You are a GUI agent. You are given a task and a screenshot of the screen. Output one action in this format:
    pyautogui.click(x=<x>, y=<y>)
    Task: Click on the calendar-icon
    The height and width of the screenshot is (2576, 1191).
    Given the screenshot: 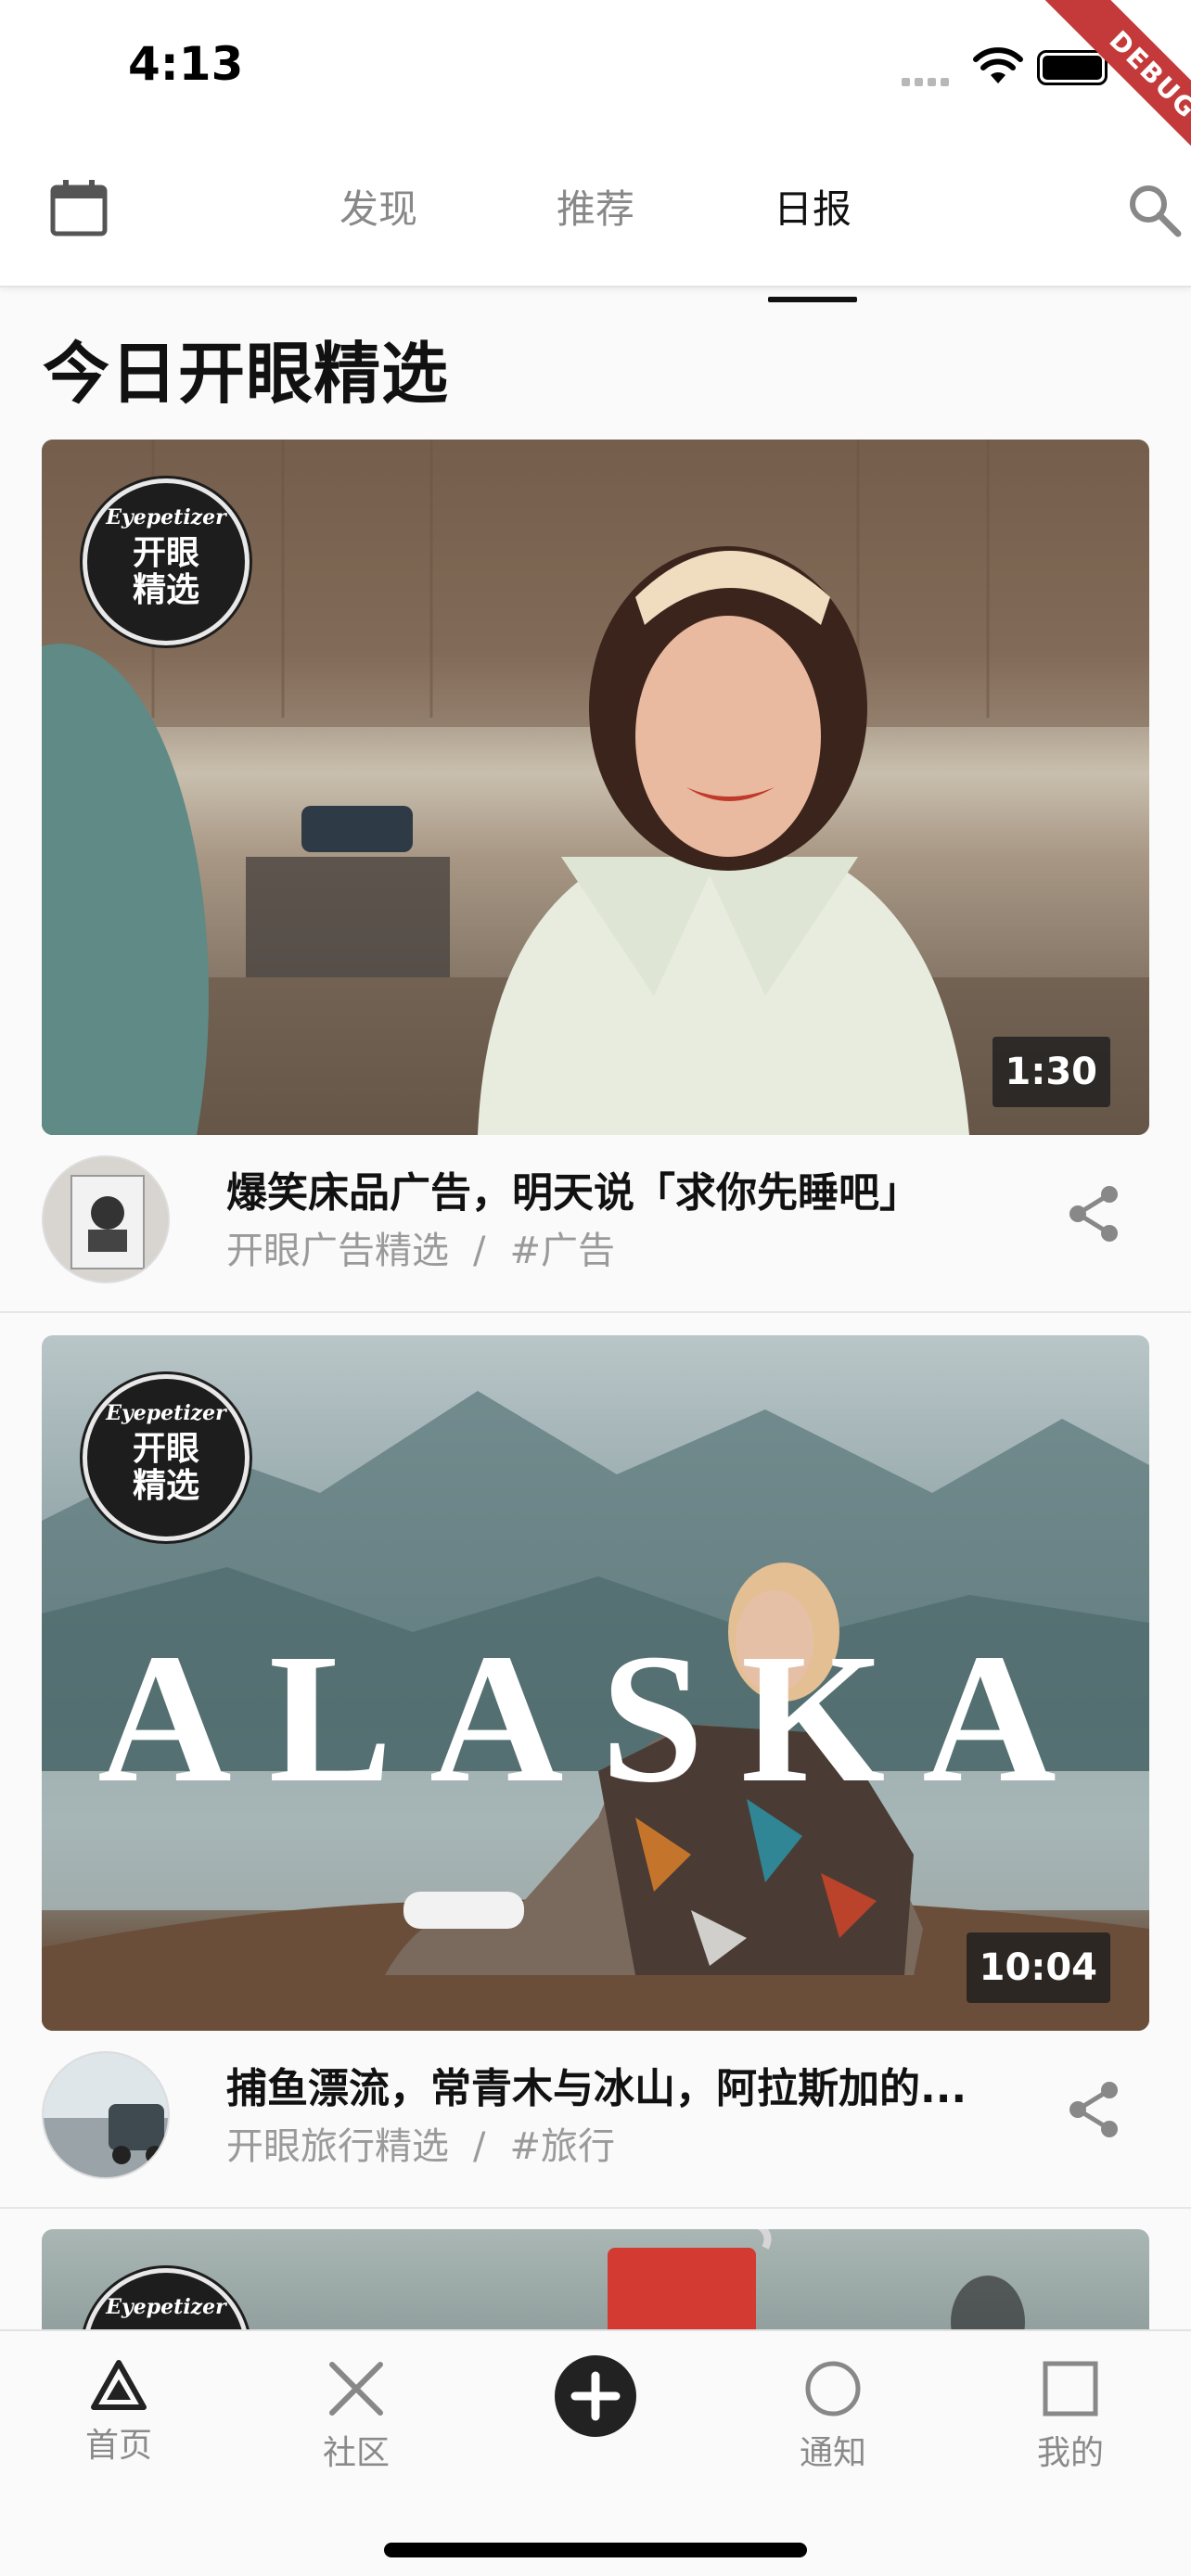 What is the action you would take?
    pyautogui.click(x=79, y=207)
    